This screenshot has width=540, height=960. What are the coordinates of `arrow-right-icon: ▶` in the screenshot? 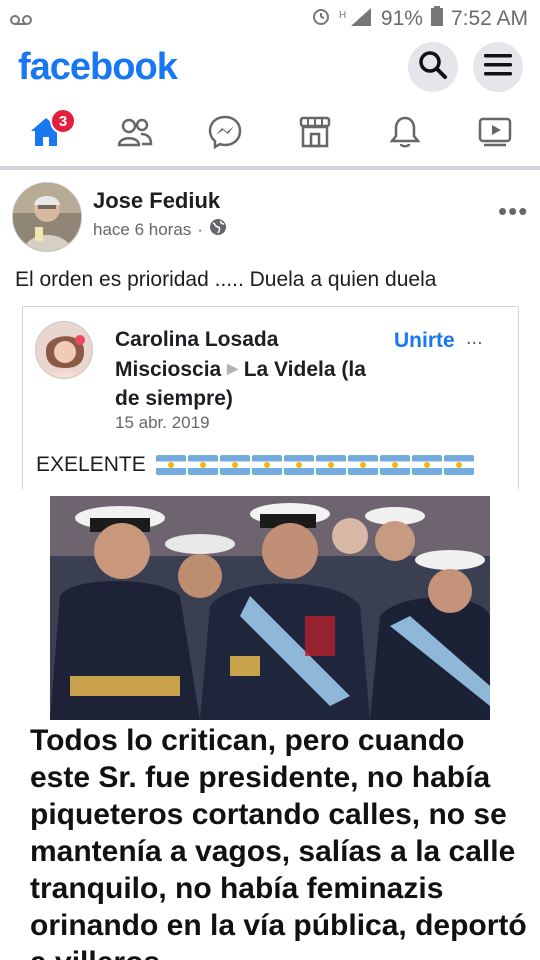 It's located at (232, 368).